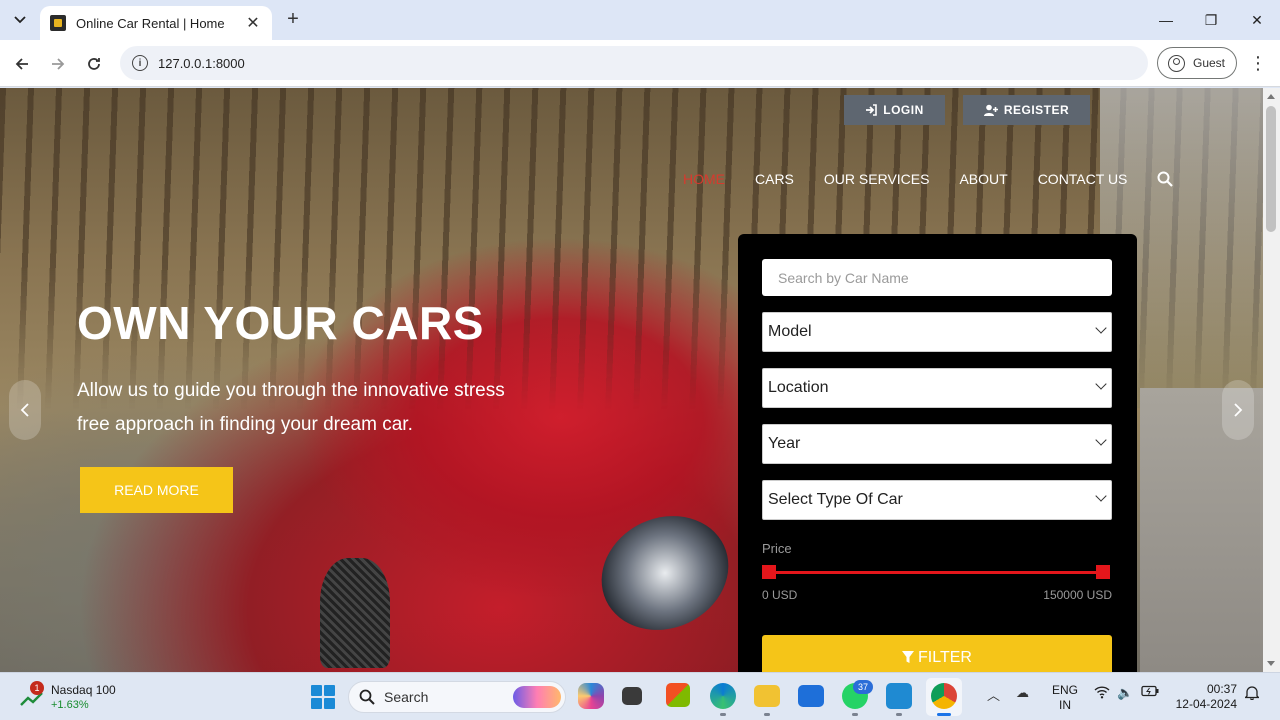 This screenshot has width=1280, height=720. Describe the element at coordinates (1211, 20) in the screenshot. I see `restore-button: ❐` at that location.